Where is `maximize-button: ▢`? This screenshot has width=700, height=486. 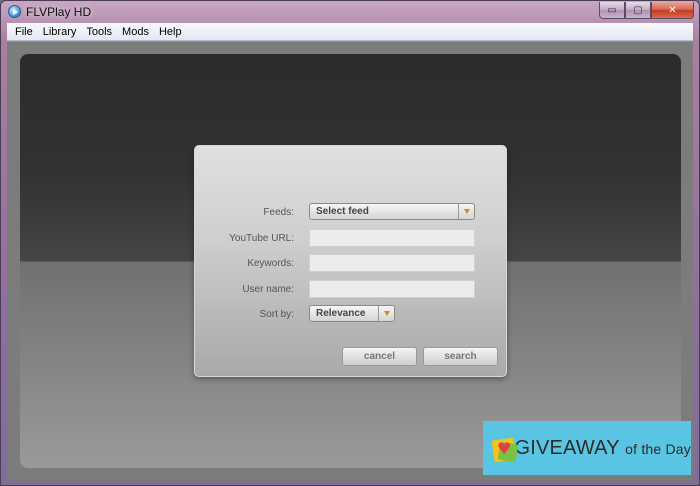 maximize-button: ▢ is located at coordinates (638, 10).